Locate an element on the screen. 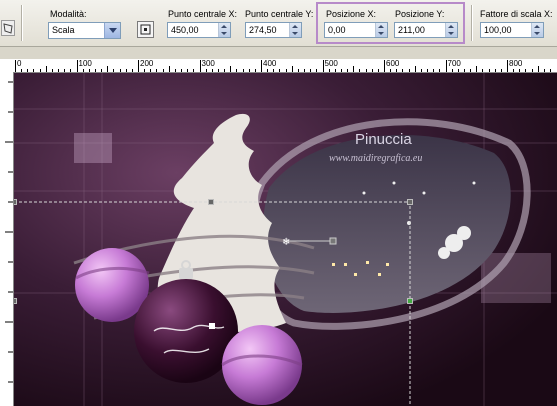 The image size is (557, 406). scale-x-label: Fattore di scala X: is located at coordinates (516, 14).